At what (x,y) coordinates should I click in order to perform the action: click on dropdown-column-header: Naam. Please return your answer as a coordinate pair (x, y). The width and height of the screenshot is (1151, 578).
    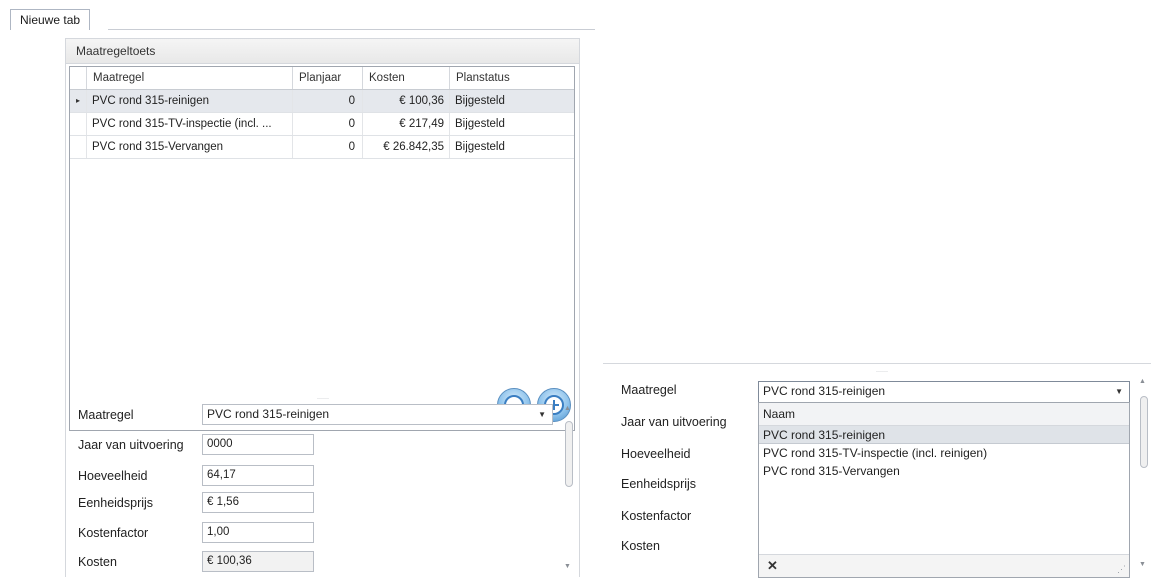
    Looking at the image, I should click on (944, 414).